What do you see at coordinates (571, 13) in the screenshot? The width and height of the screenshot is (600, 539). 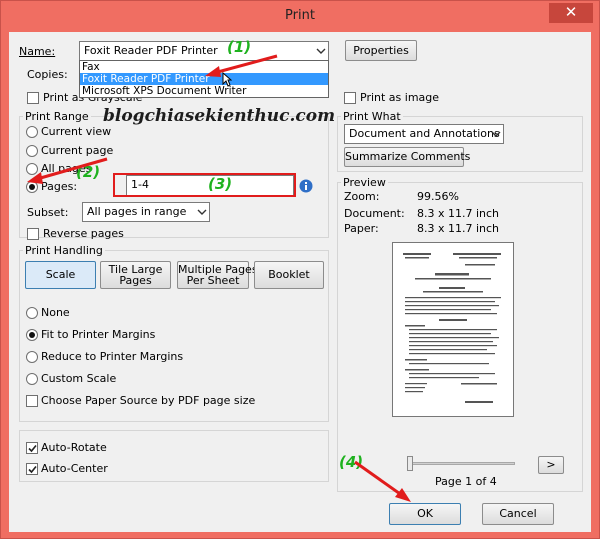 I see `close-button: ✕` at bounding box center [571, 13].